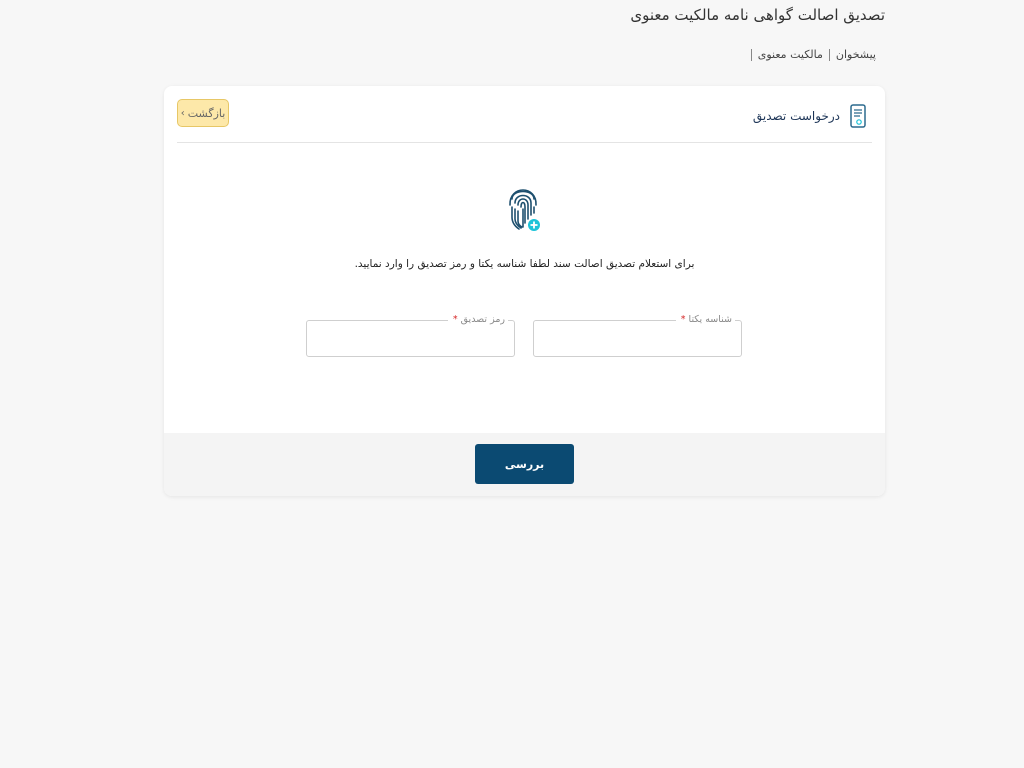 The image size is (1024, 768). I want to click on card-header: درخواست تصدیق بازگشت ›, so click(524, 114).